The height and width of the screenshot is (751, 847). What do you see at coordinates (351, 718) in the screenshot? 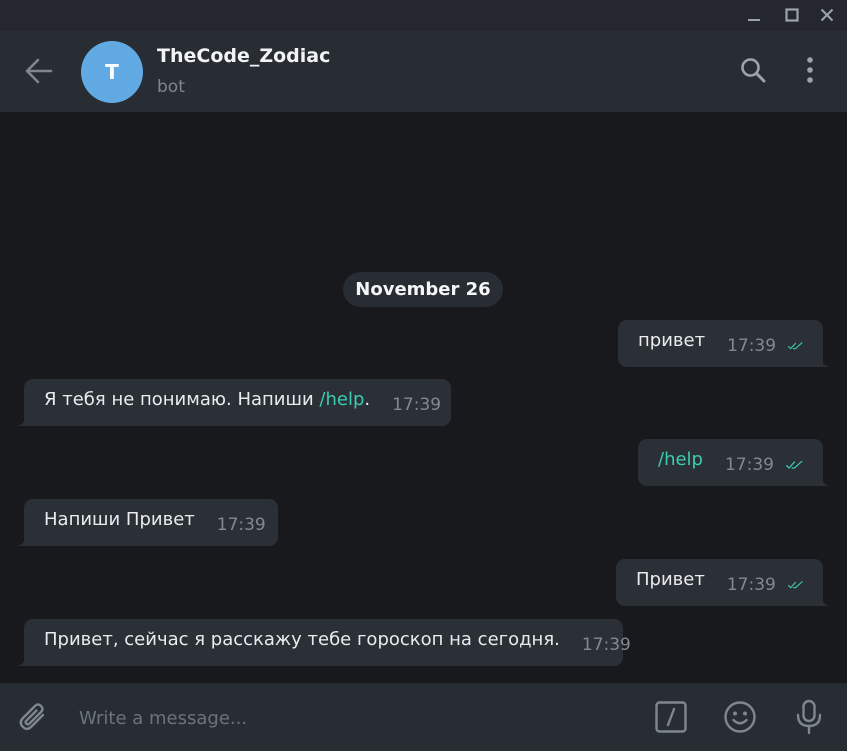
I see `message-input` at bounding box center [351, 718].